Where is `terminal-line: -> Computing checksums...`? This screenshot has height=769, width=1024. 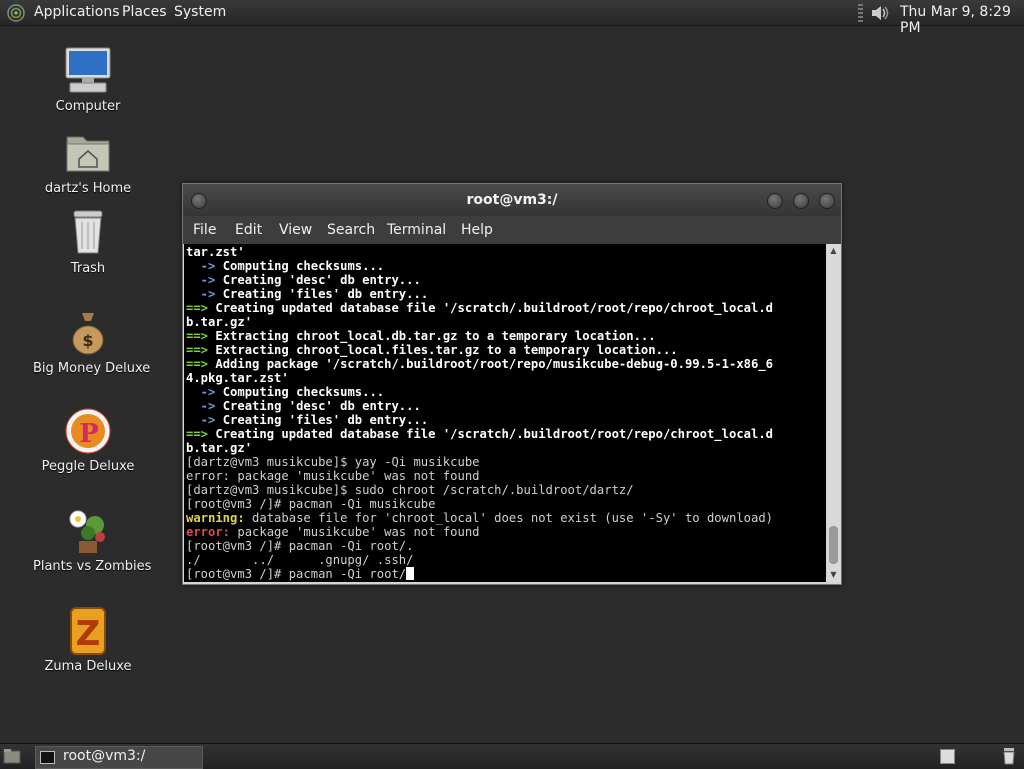 terminal-line: -> Computing checksums... is located at coordinates (479, 392).